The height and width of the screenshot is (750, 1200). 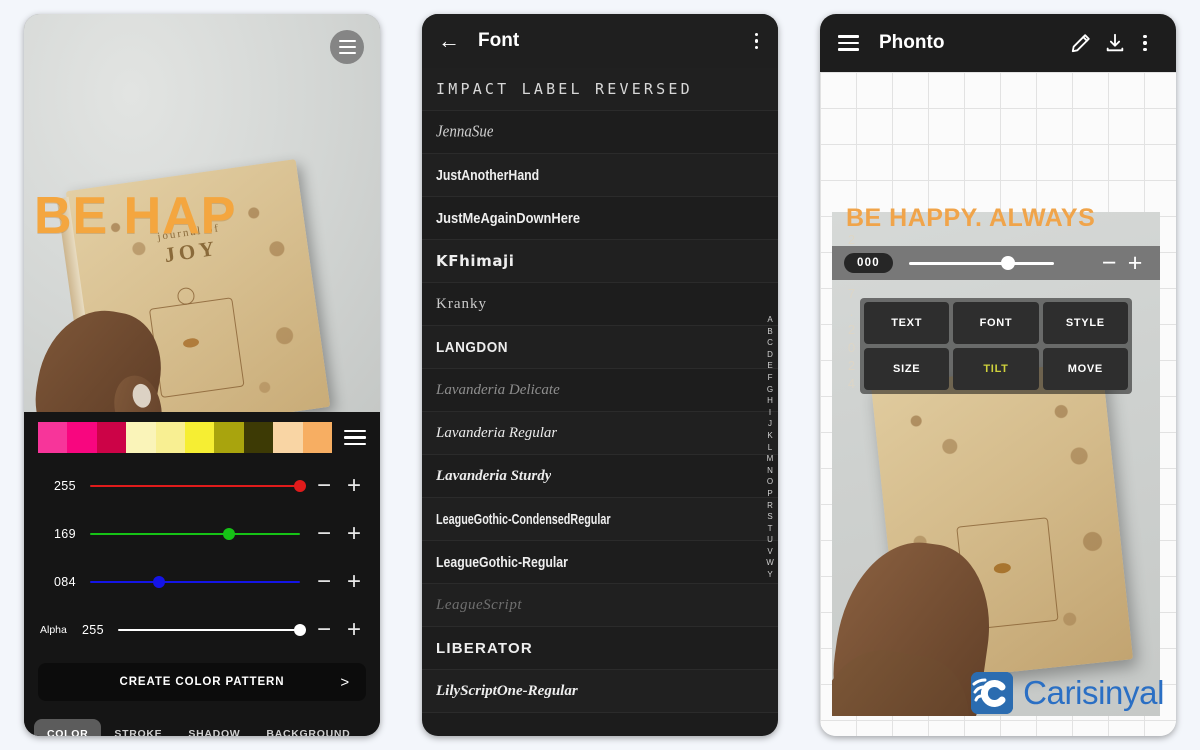 What do you see at coordinates (600, 261) in the screenshot?
I see `font-list-item: KFhimaji` at bounding box center [600, 261].